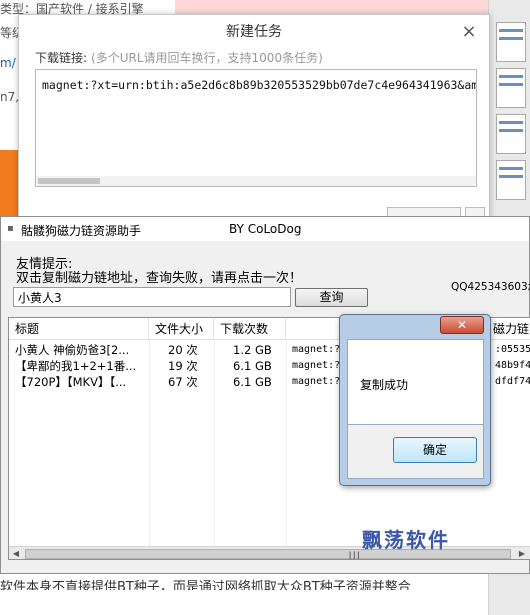  I want to click on row-hash: 48b9f4, so click(512, 365).